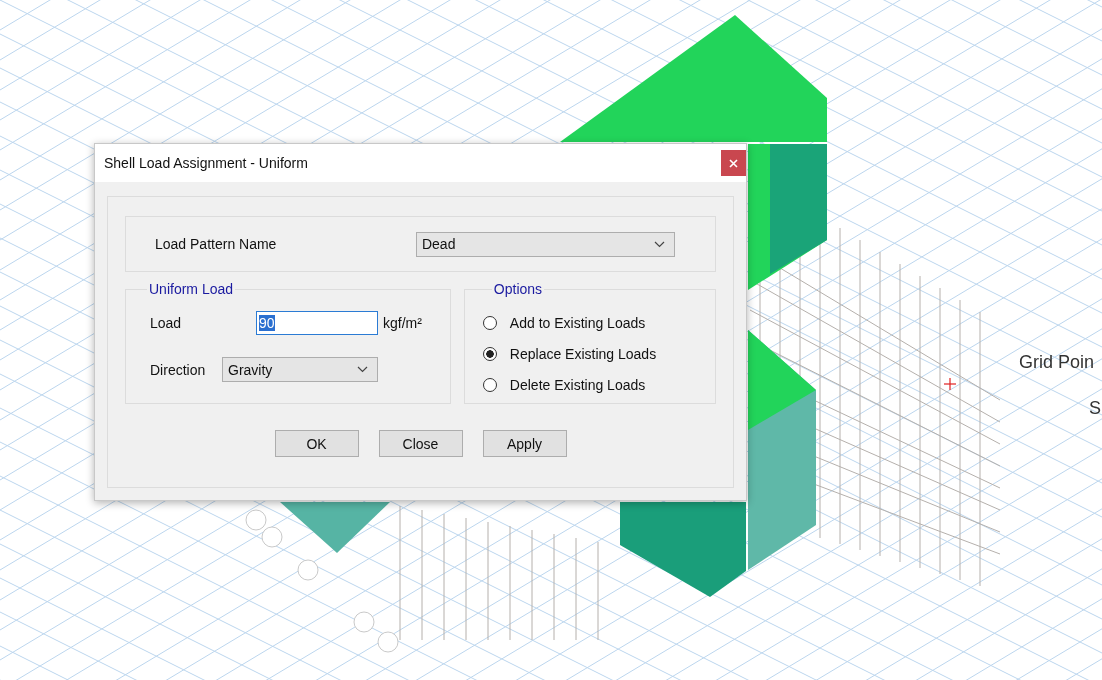 This screenshot has height=680, width=1102. What do you see at coordinates (577, 384) in the screenshot?
I see `radio-label: Delete Existing Loads` at bounding box center [577, 384].